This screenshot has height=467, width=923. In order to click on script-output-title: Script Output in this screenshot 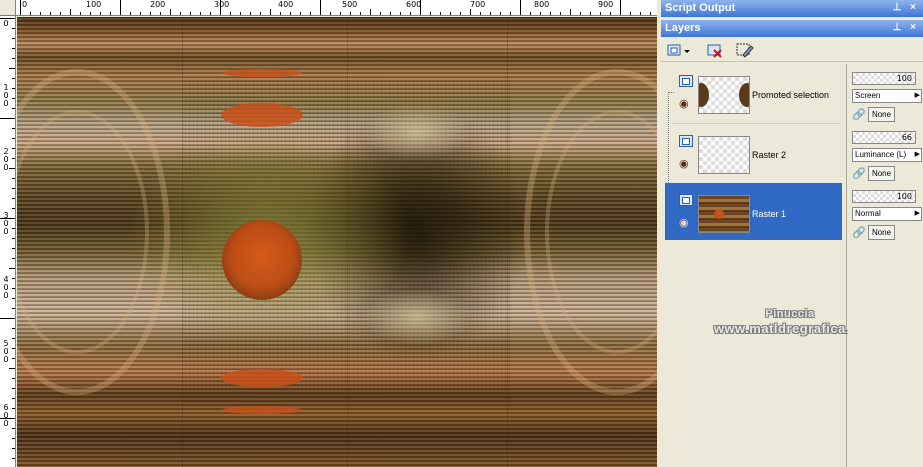, I will do `click(700, 8)`.